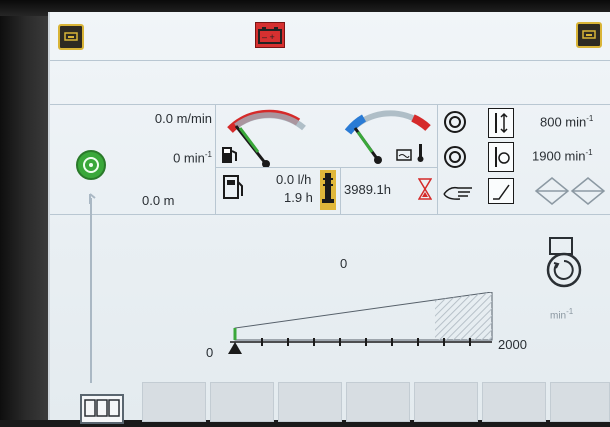  What do you see at coordinates (501, 123) in the screenshot?
I see `spacing-adjust-icon` at bounding box center [501, 123].